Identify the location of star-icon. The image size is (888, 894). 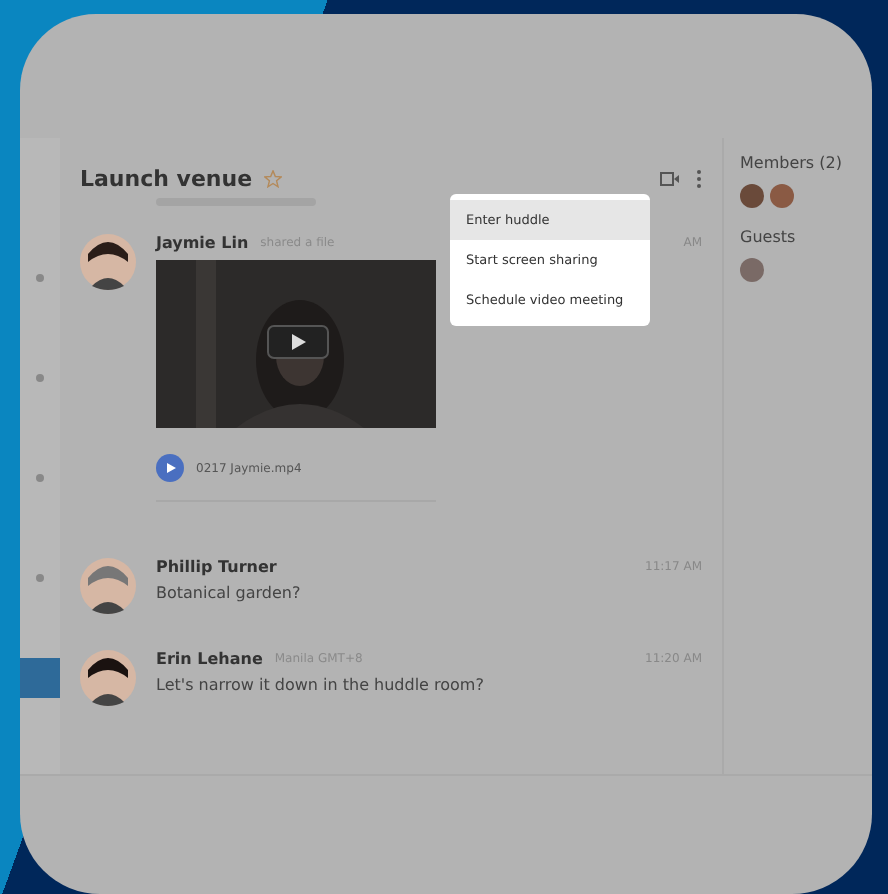
(273, 178).